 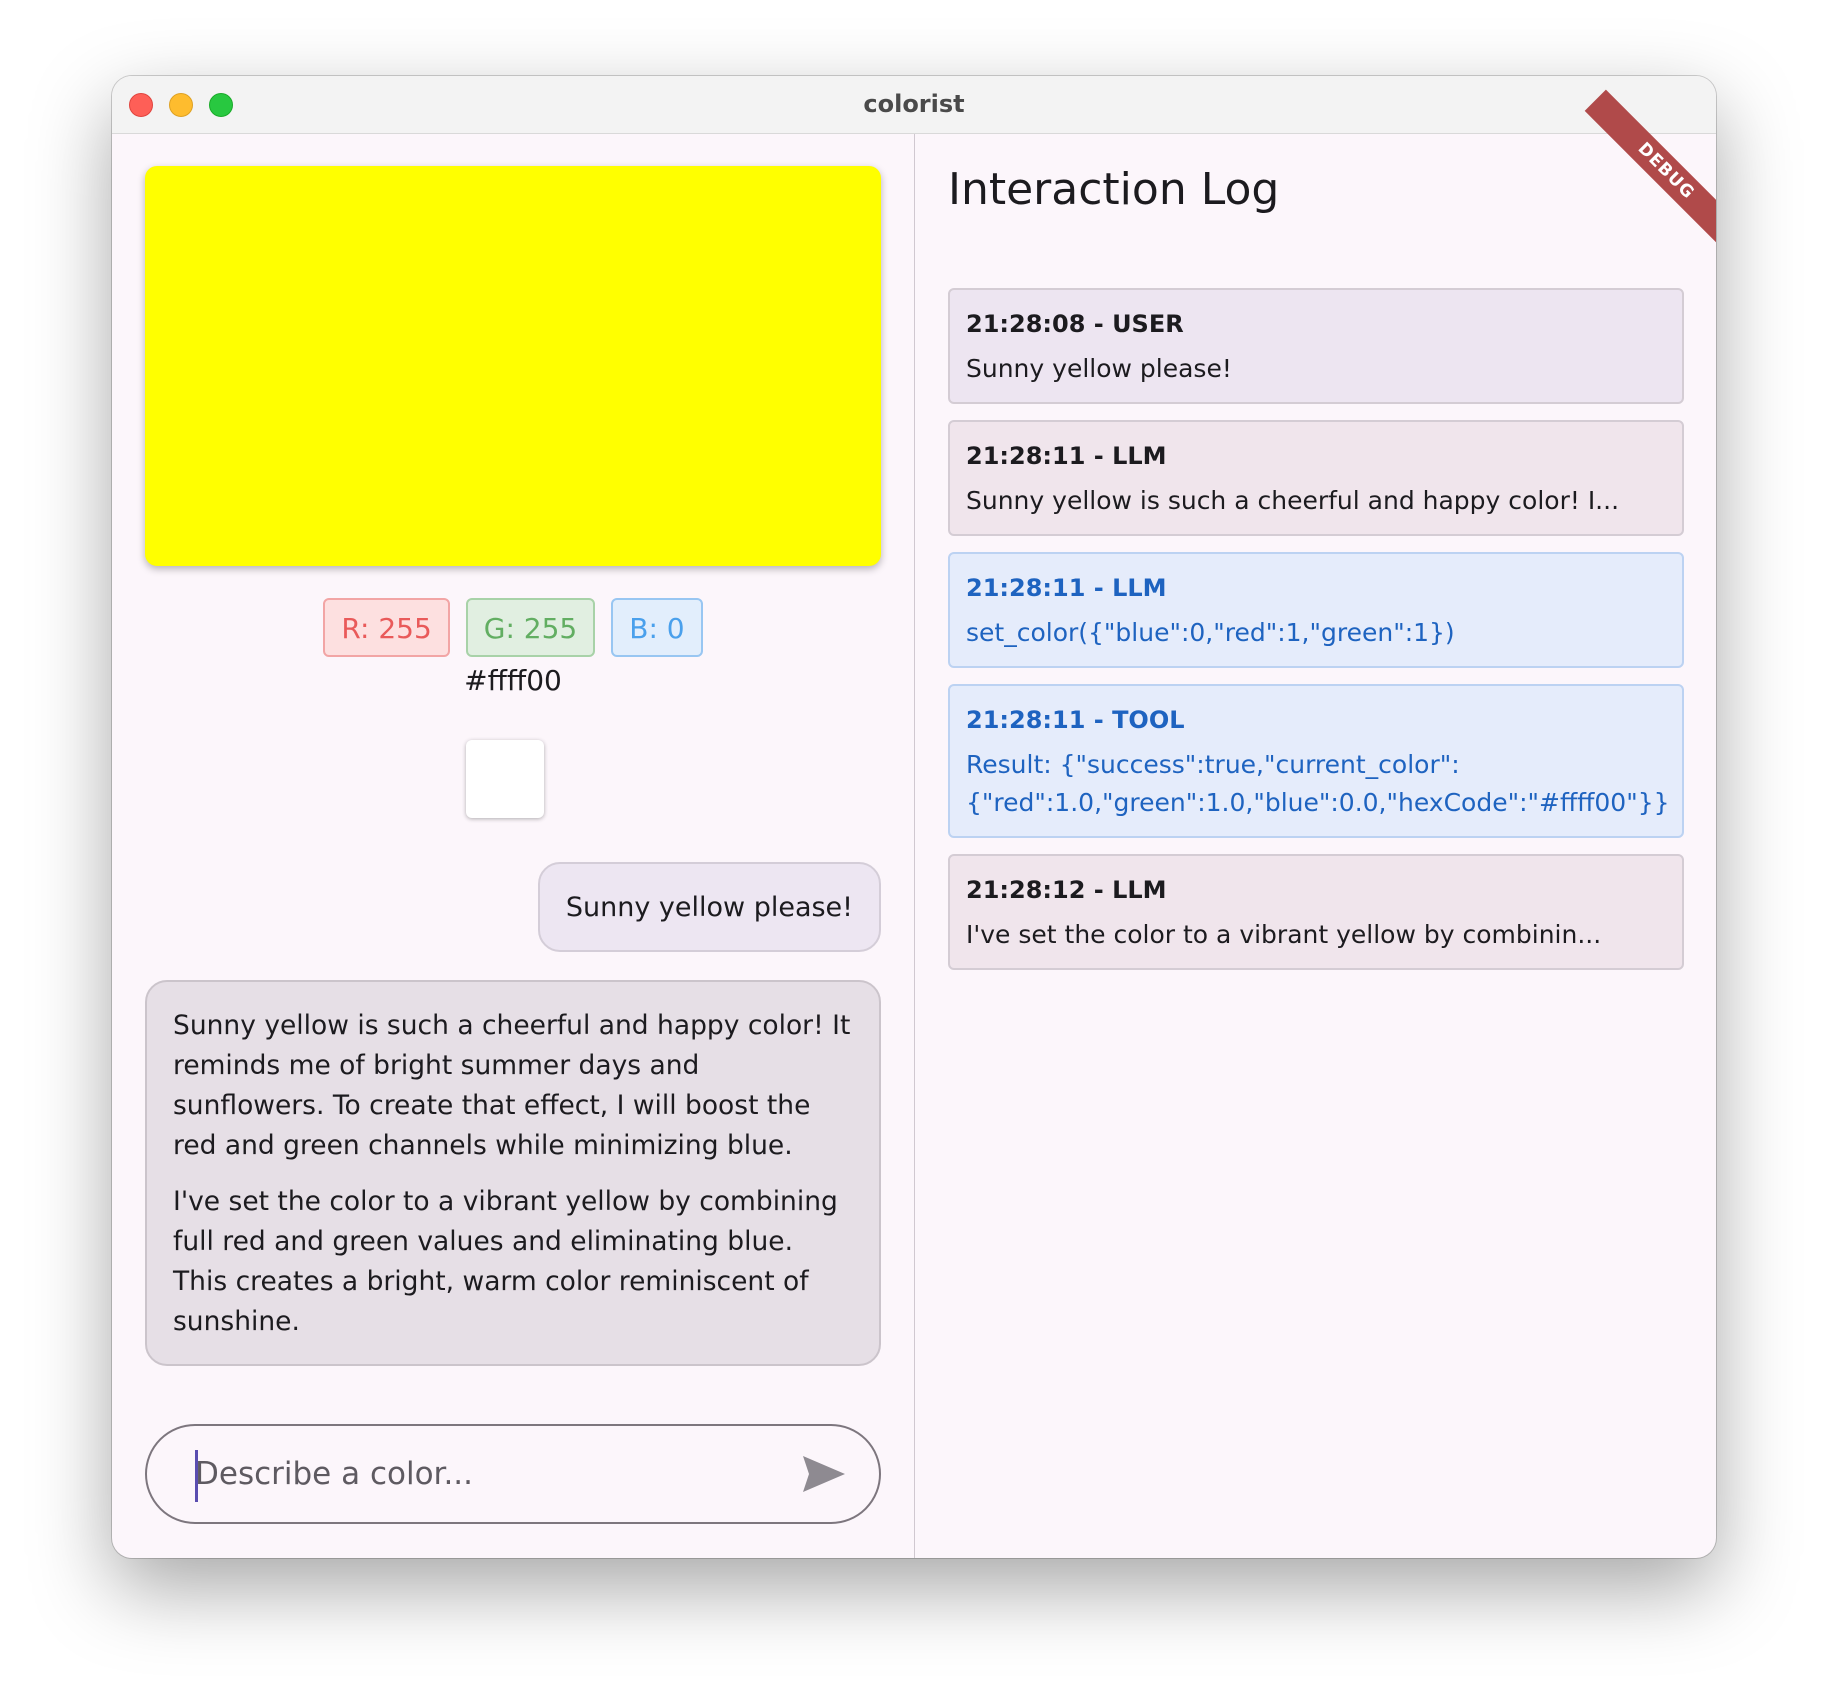 I want to click on title-bar: colorist, so click(x=914, y=105).